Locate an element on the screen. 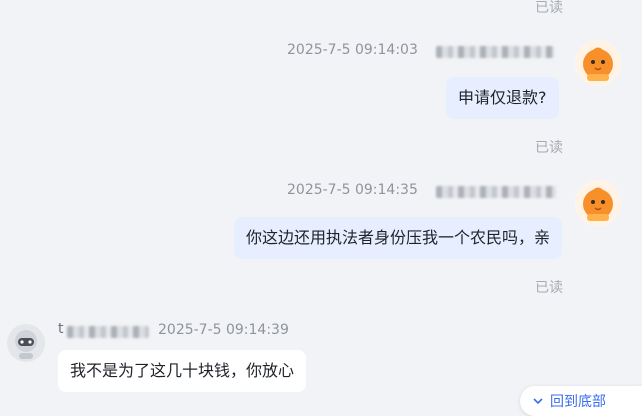  message-timestamp: 2025-7-5 09:14:39 is located at coordinates (223, 330).